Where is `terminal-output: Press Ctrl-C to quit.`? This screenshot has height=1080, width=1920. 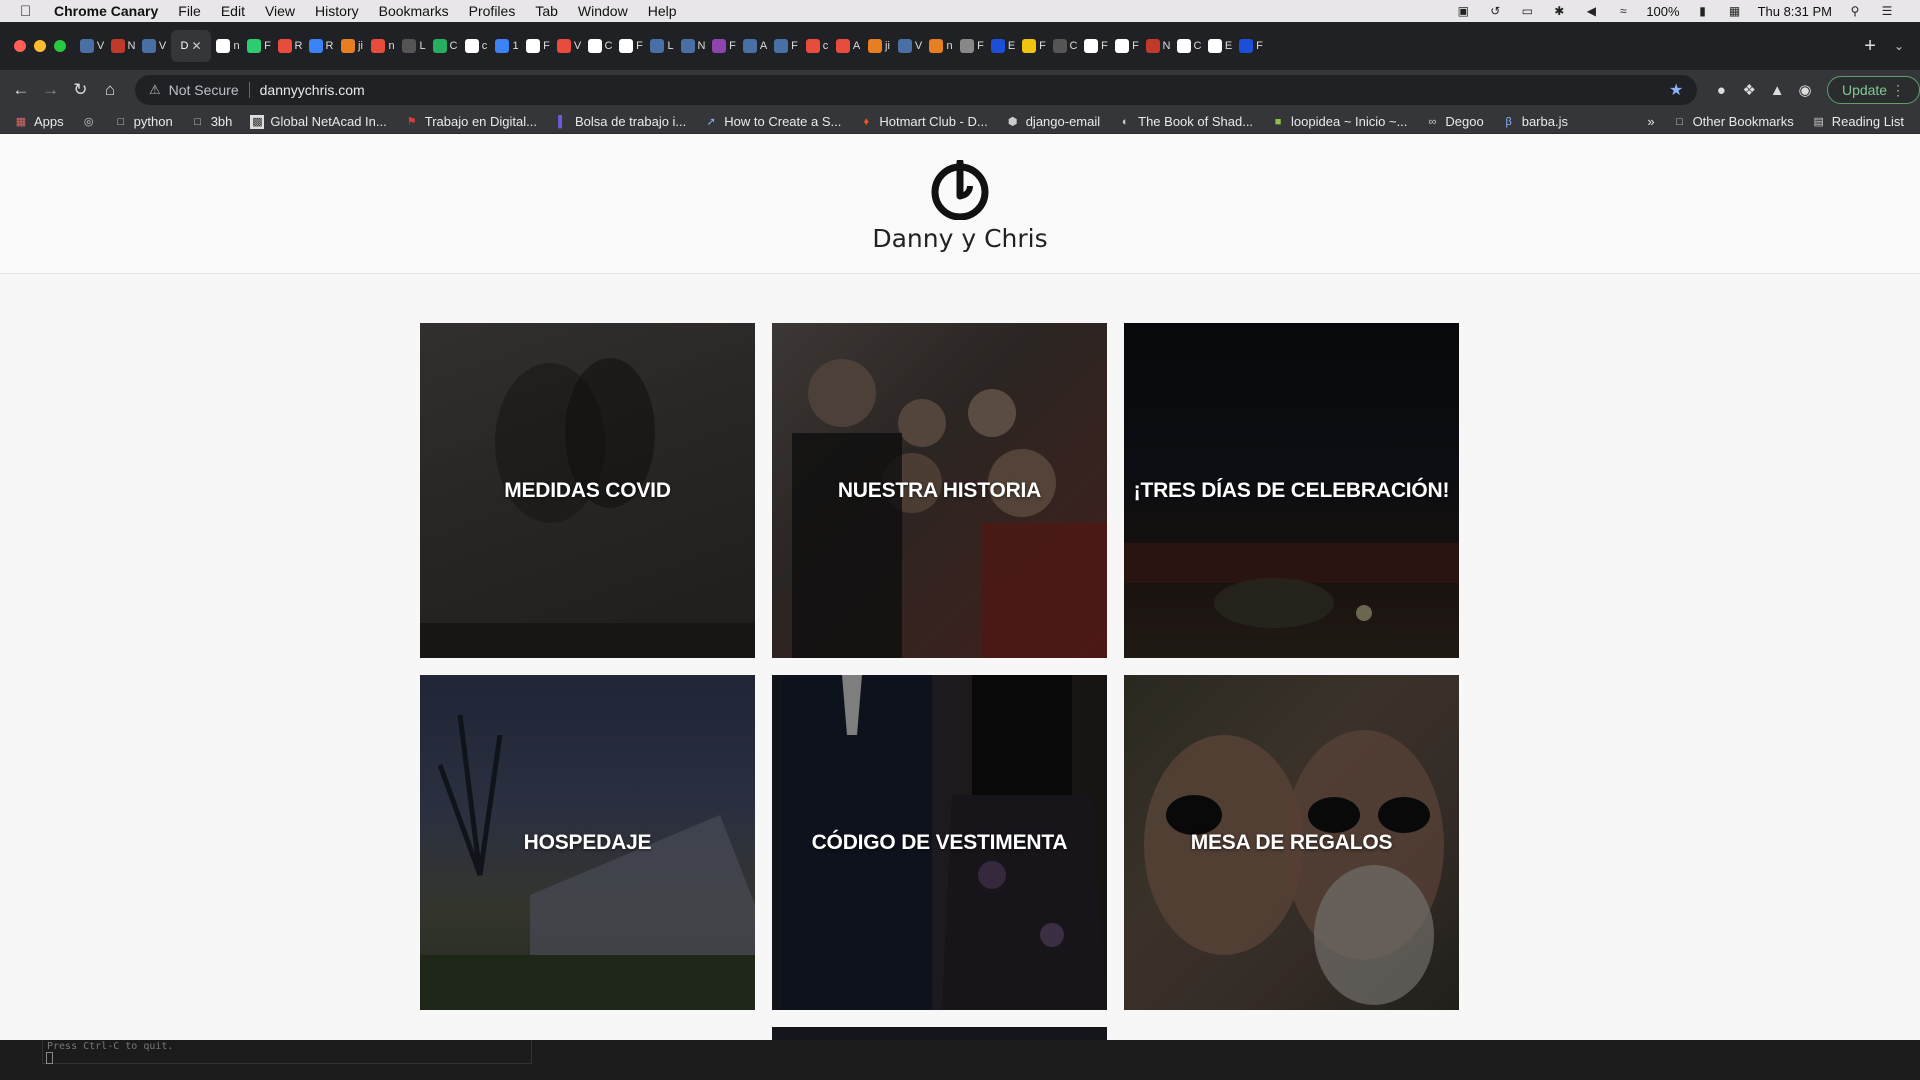
terminal-output: Press Ctrl-C to quit. is located at coordinates (287, 1052).